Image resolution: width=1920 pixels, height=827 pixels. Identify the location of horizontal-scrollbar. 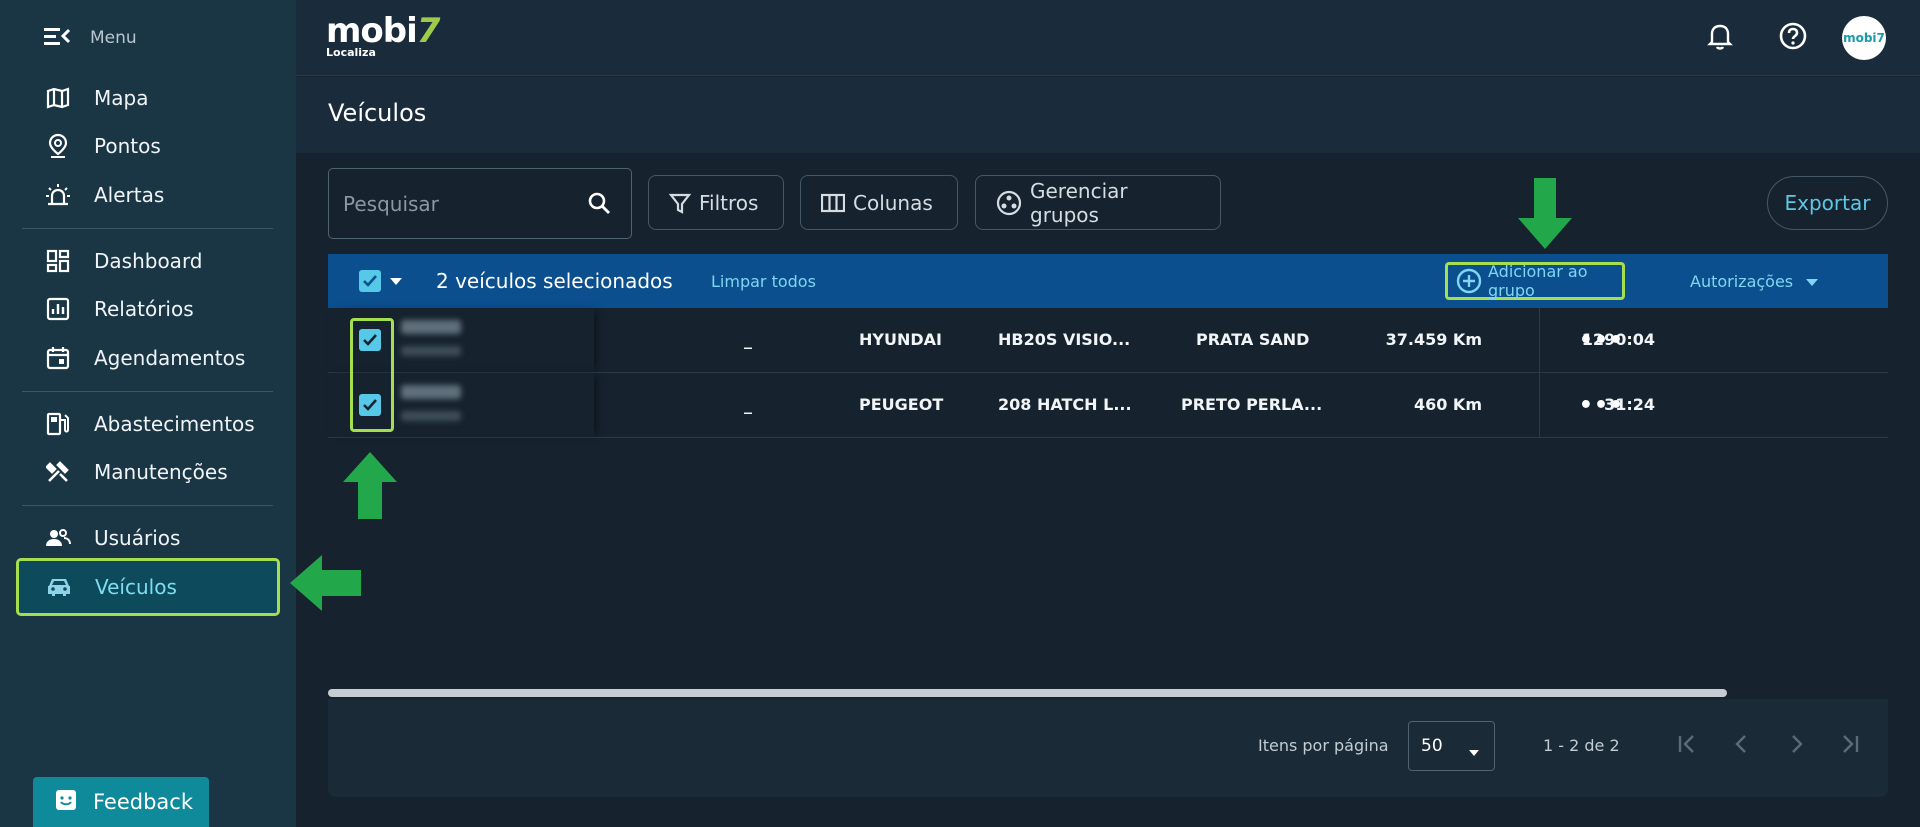
(1027, 693).